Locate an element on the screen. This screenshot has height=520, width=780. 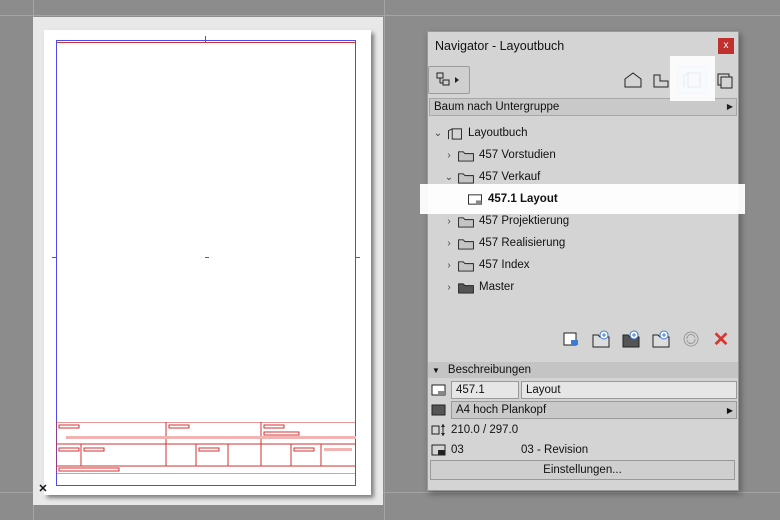
tree-item-vorstudien: › 457 Vorstudien is located at coordinates (499, 155).